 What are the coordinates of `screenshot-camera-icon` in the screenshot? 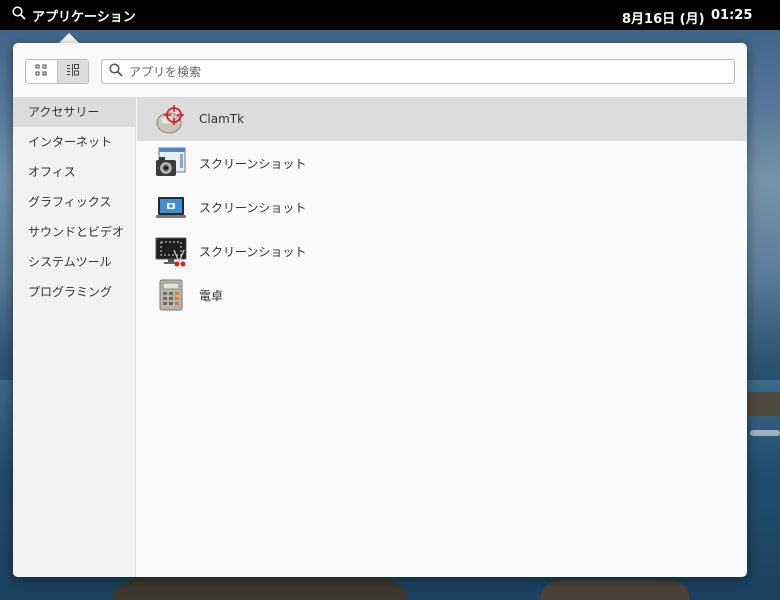 It's located at (171, 163).